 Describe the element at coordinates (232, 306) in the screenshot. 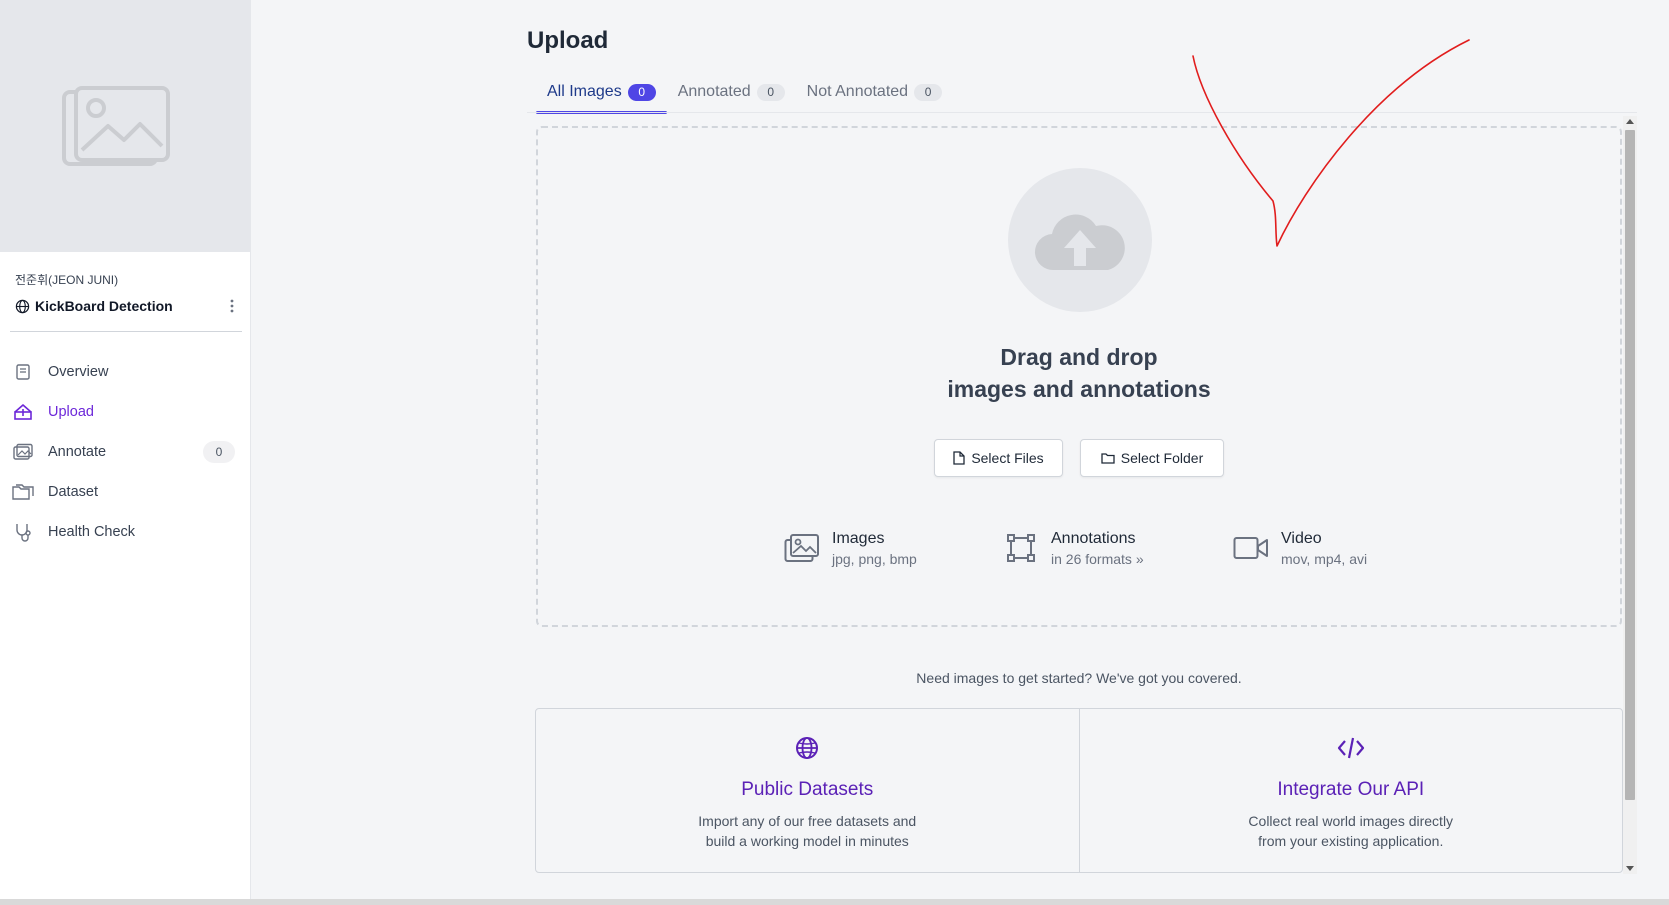

I see `kebab-menu-icon` at that location.